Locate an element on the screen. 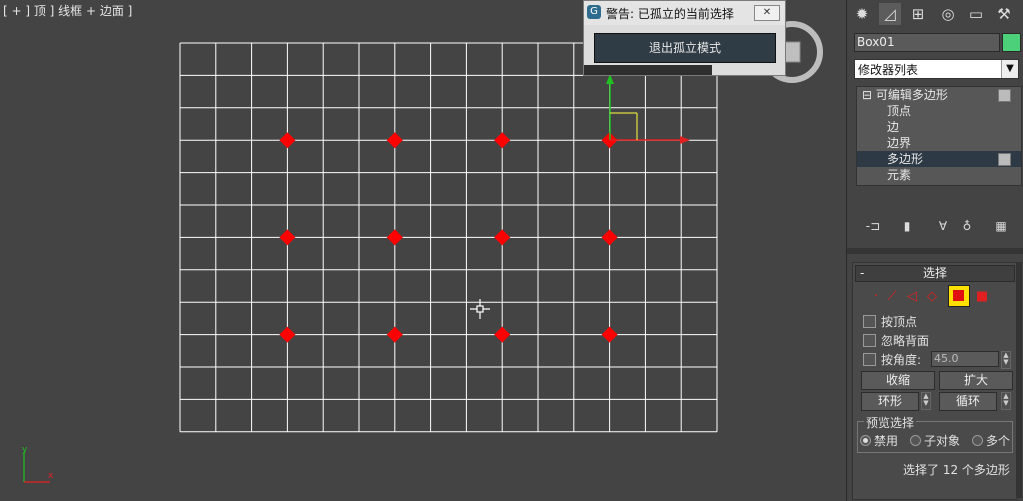 The width and height of the screenshot is (1023, 501). stack-item-editable-poly: ⊟ 可编辑多边形 is located at coordinates (939, 95).